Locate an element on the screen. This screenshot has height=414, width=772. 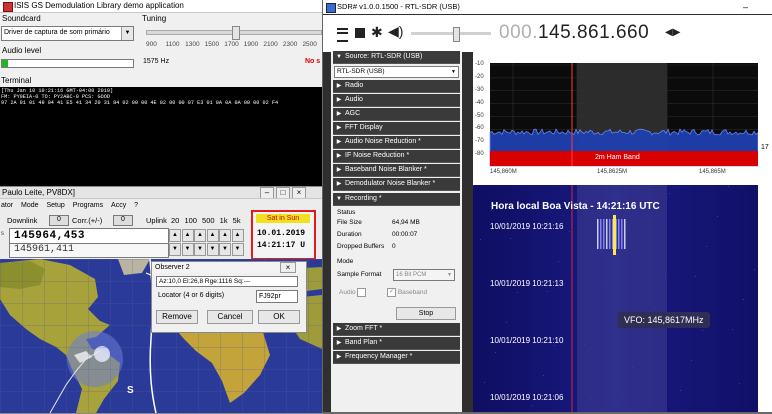
locator-input: FJ92pr is located at coordinates (277, 296).